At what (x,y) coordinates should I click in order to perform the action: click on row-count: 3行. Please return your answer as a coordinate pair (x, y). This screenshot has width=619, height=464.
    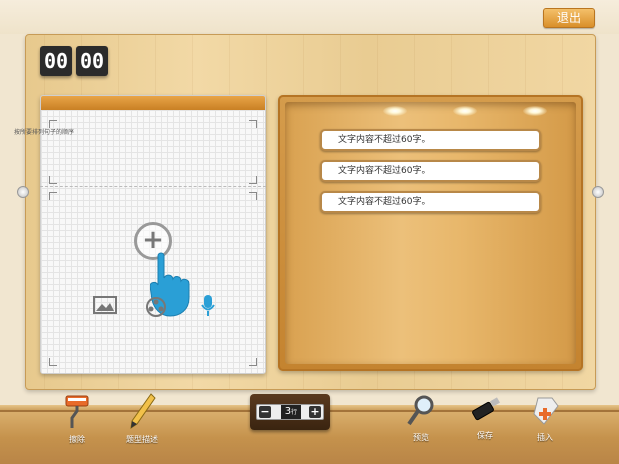
    Looking at the image, I should click on (291, 412).